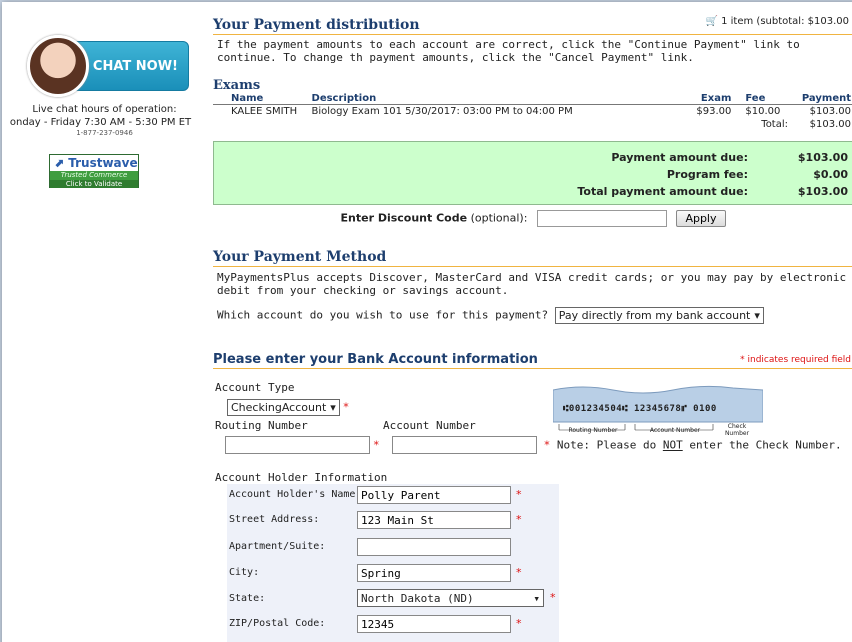  Describe the element at coordinates (640, 409) in the screenshot. I see `check-micr-line: ⑆001234504⑆ 12345678⑈ 0100` at that location.